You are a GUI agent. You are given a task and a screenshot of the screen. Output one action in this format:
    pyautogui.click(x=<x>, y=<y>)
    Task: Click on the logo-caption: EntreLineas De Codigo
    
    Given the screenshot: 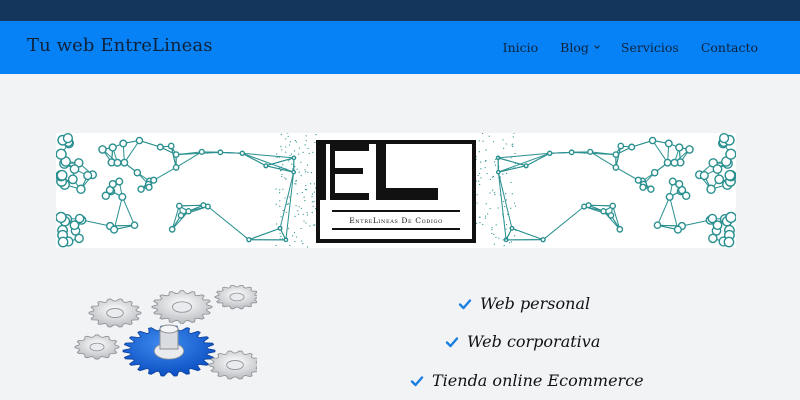 What is the action you would take?
    pyautogui.click(x=396, y=220)
    